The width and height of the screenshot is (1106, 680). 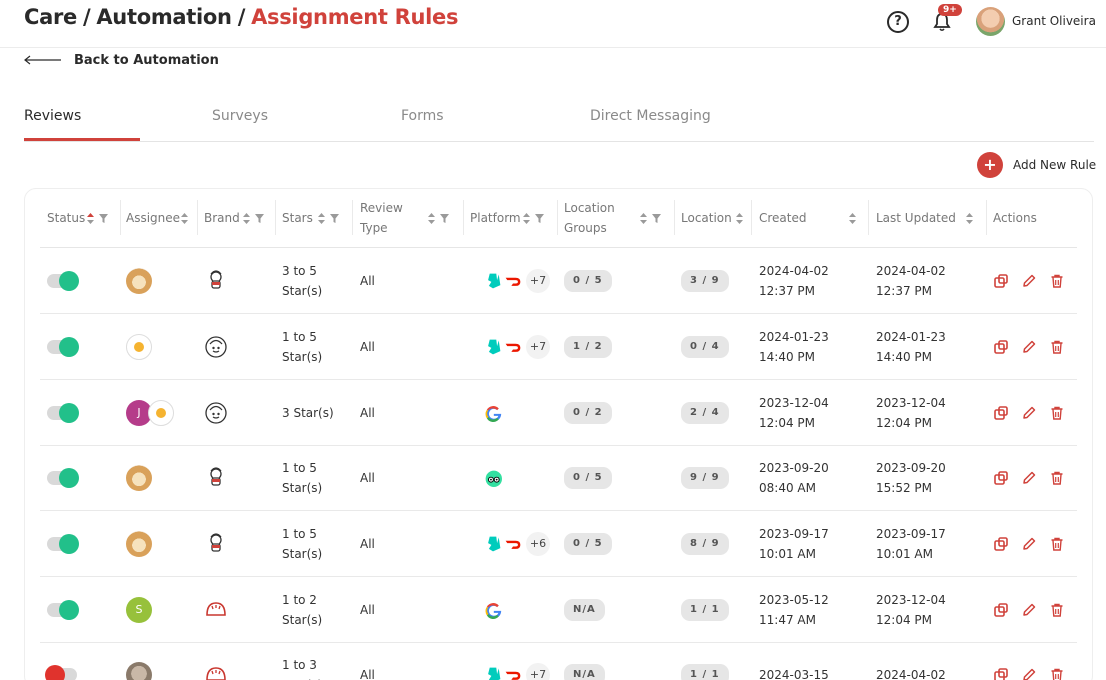 What do you see at coordinates (705, 478) in the screenshot?
I see `location-pill: 9 / 9` at bounding box center [705, 478].